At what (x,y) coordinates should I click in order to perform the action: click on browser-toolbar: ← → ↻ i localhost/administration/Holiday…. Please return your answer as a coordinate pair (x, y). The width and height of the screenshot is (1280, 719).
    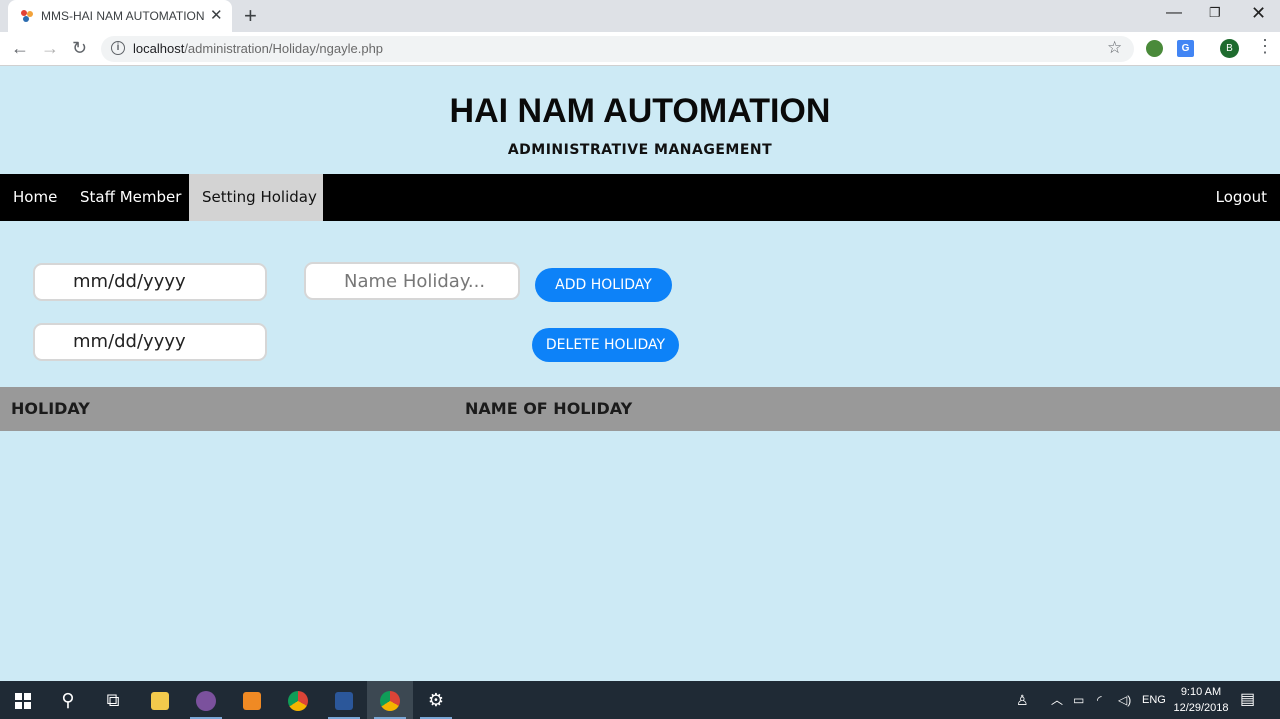
    Looking at the image, I should click on (640, 49).